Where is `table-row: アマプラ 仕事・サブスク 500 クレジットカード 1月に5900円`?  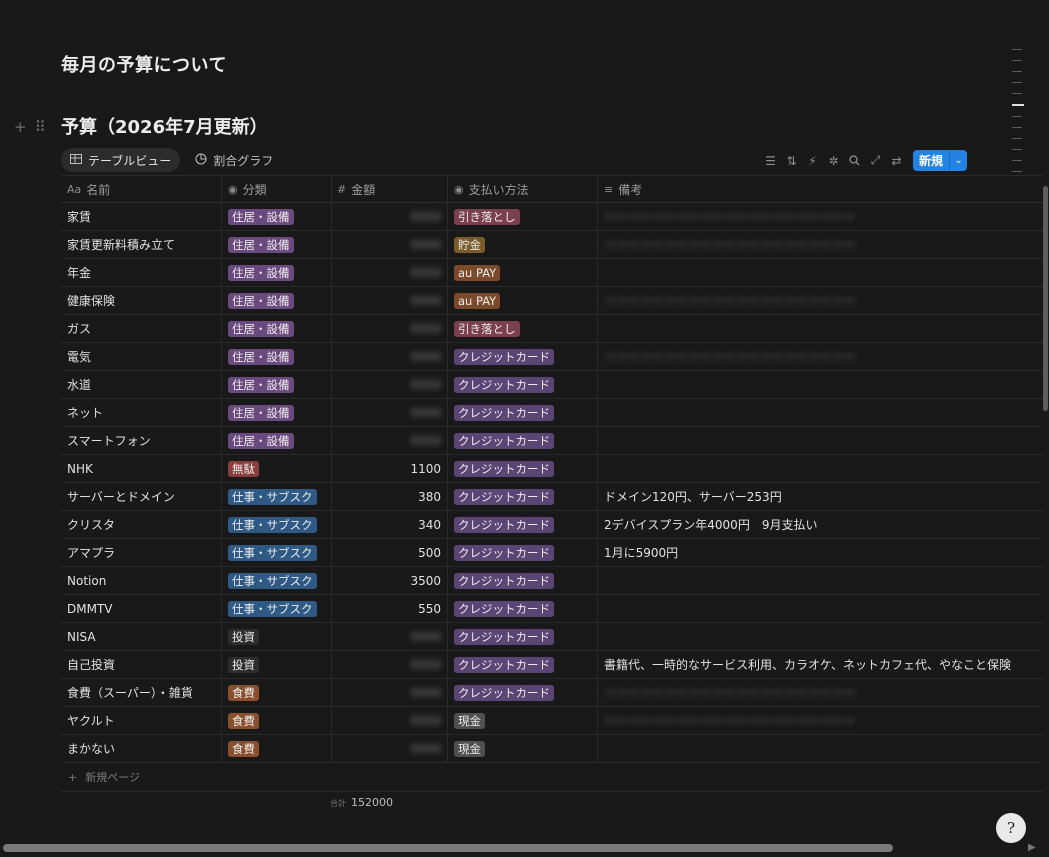
table-row: アマプラ 仕事・サブスク 500 クレジットカード 1月に5900円 is located at coordinates (552, 553).